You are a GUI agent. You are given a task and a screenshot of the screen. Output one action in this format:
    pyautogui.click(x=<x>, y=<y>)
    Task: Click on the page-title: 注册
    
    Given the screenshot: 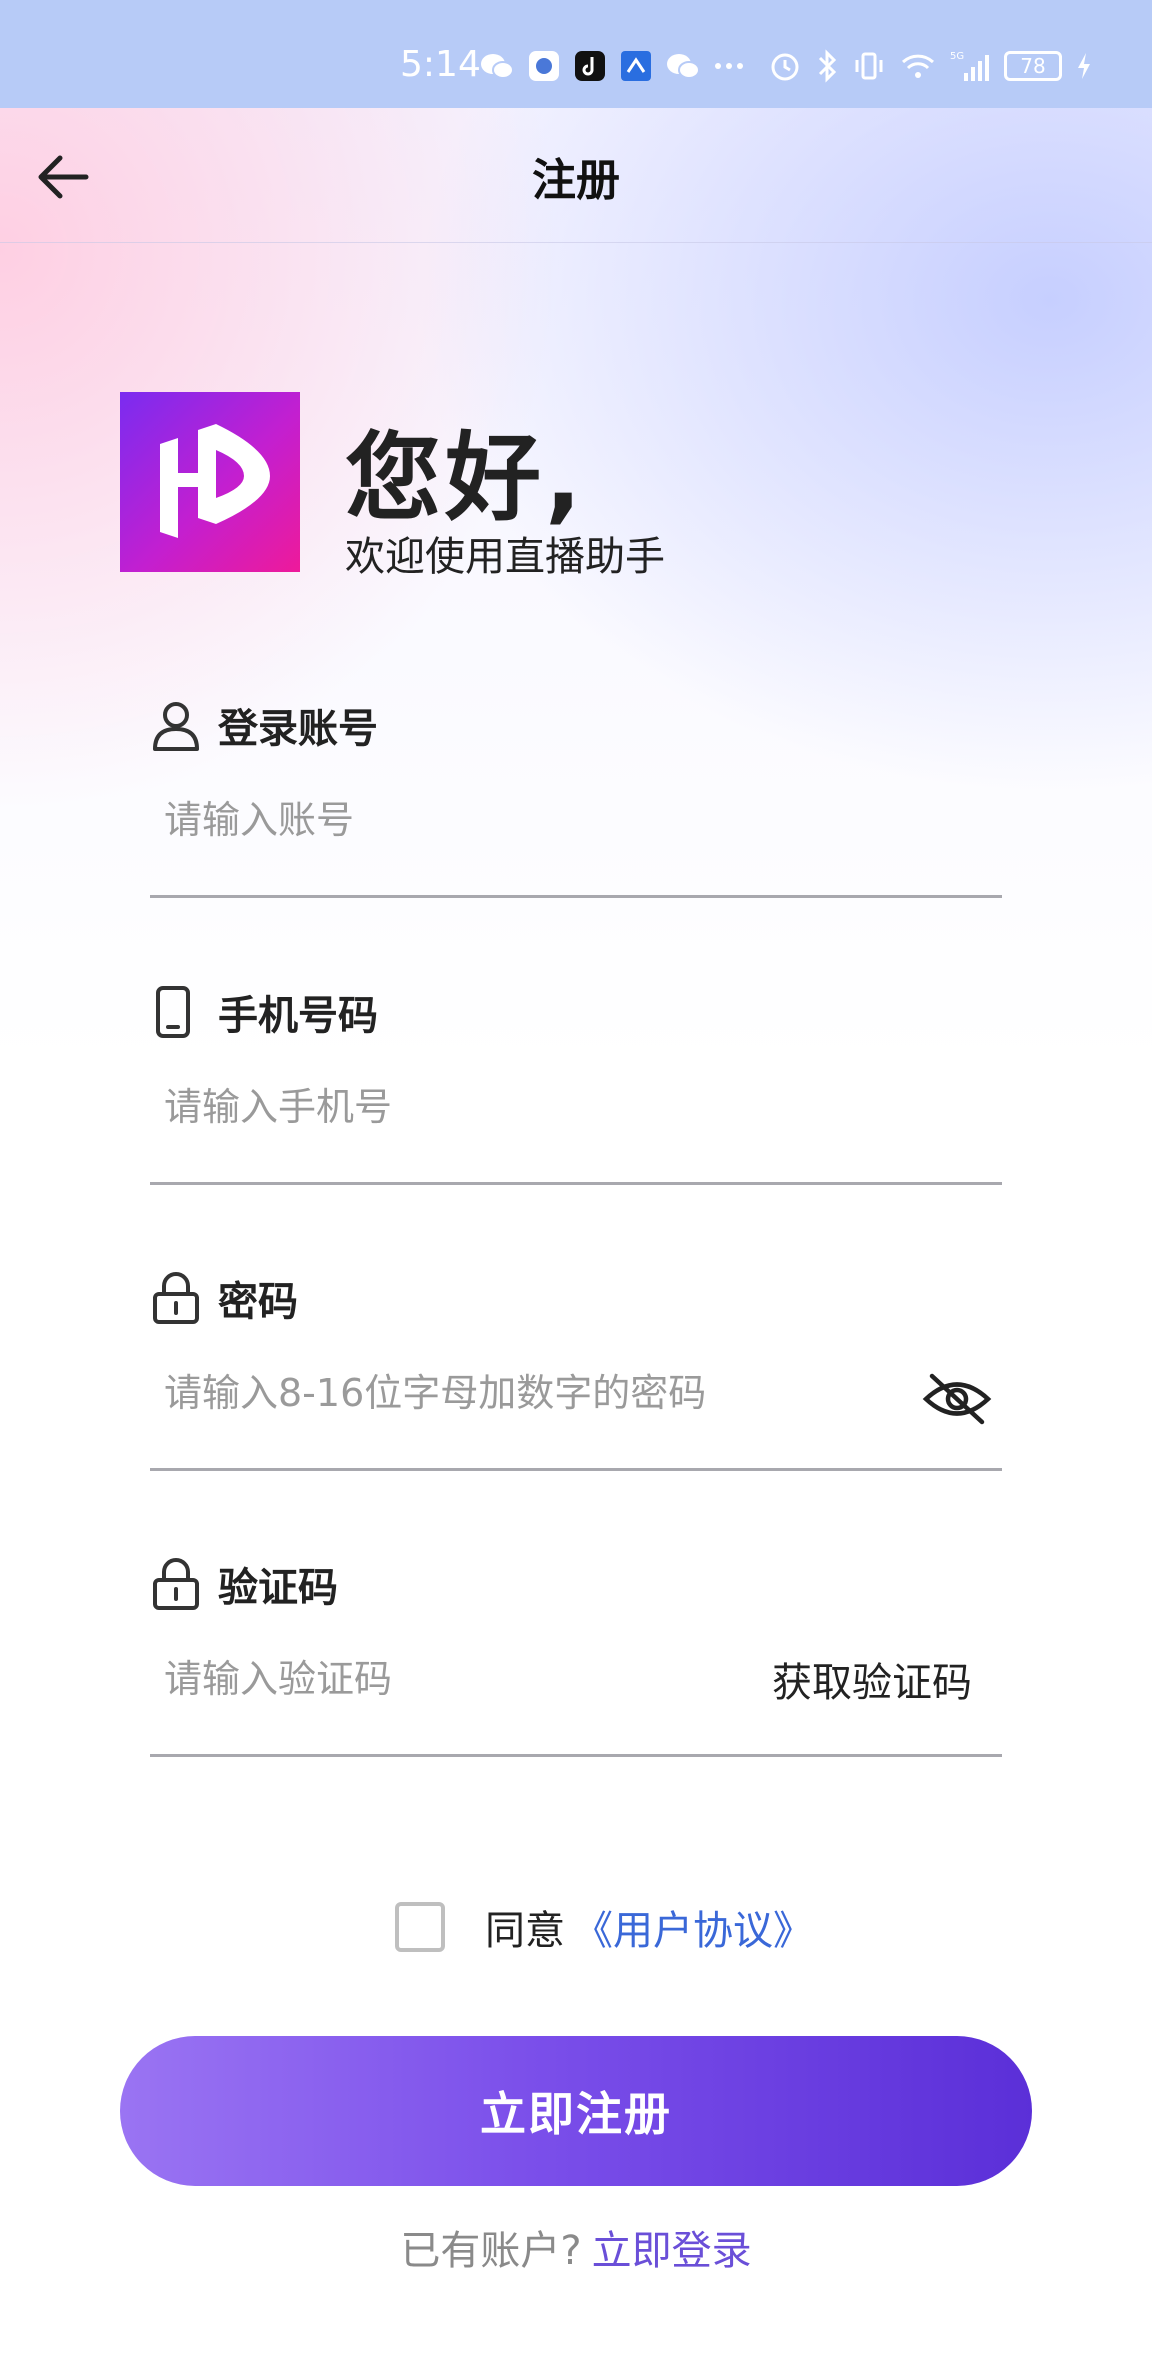 What is the action you would take?
    pyautogui.click(x=576, y=180)
    